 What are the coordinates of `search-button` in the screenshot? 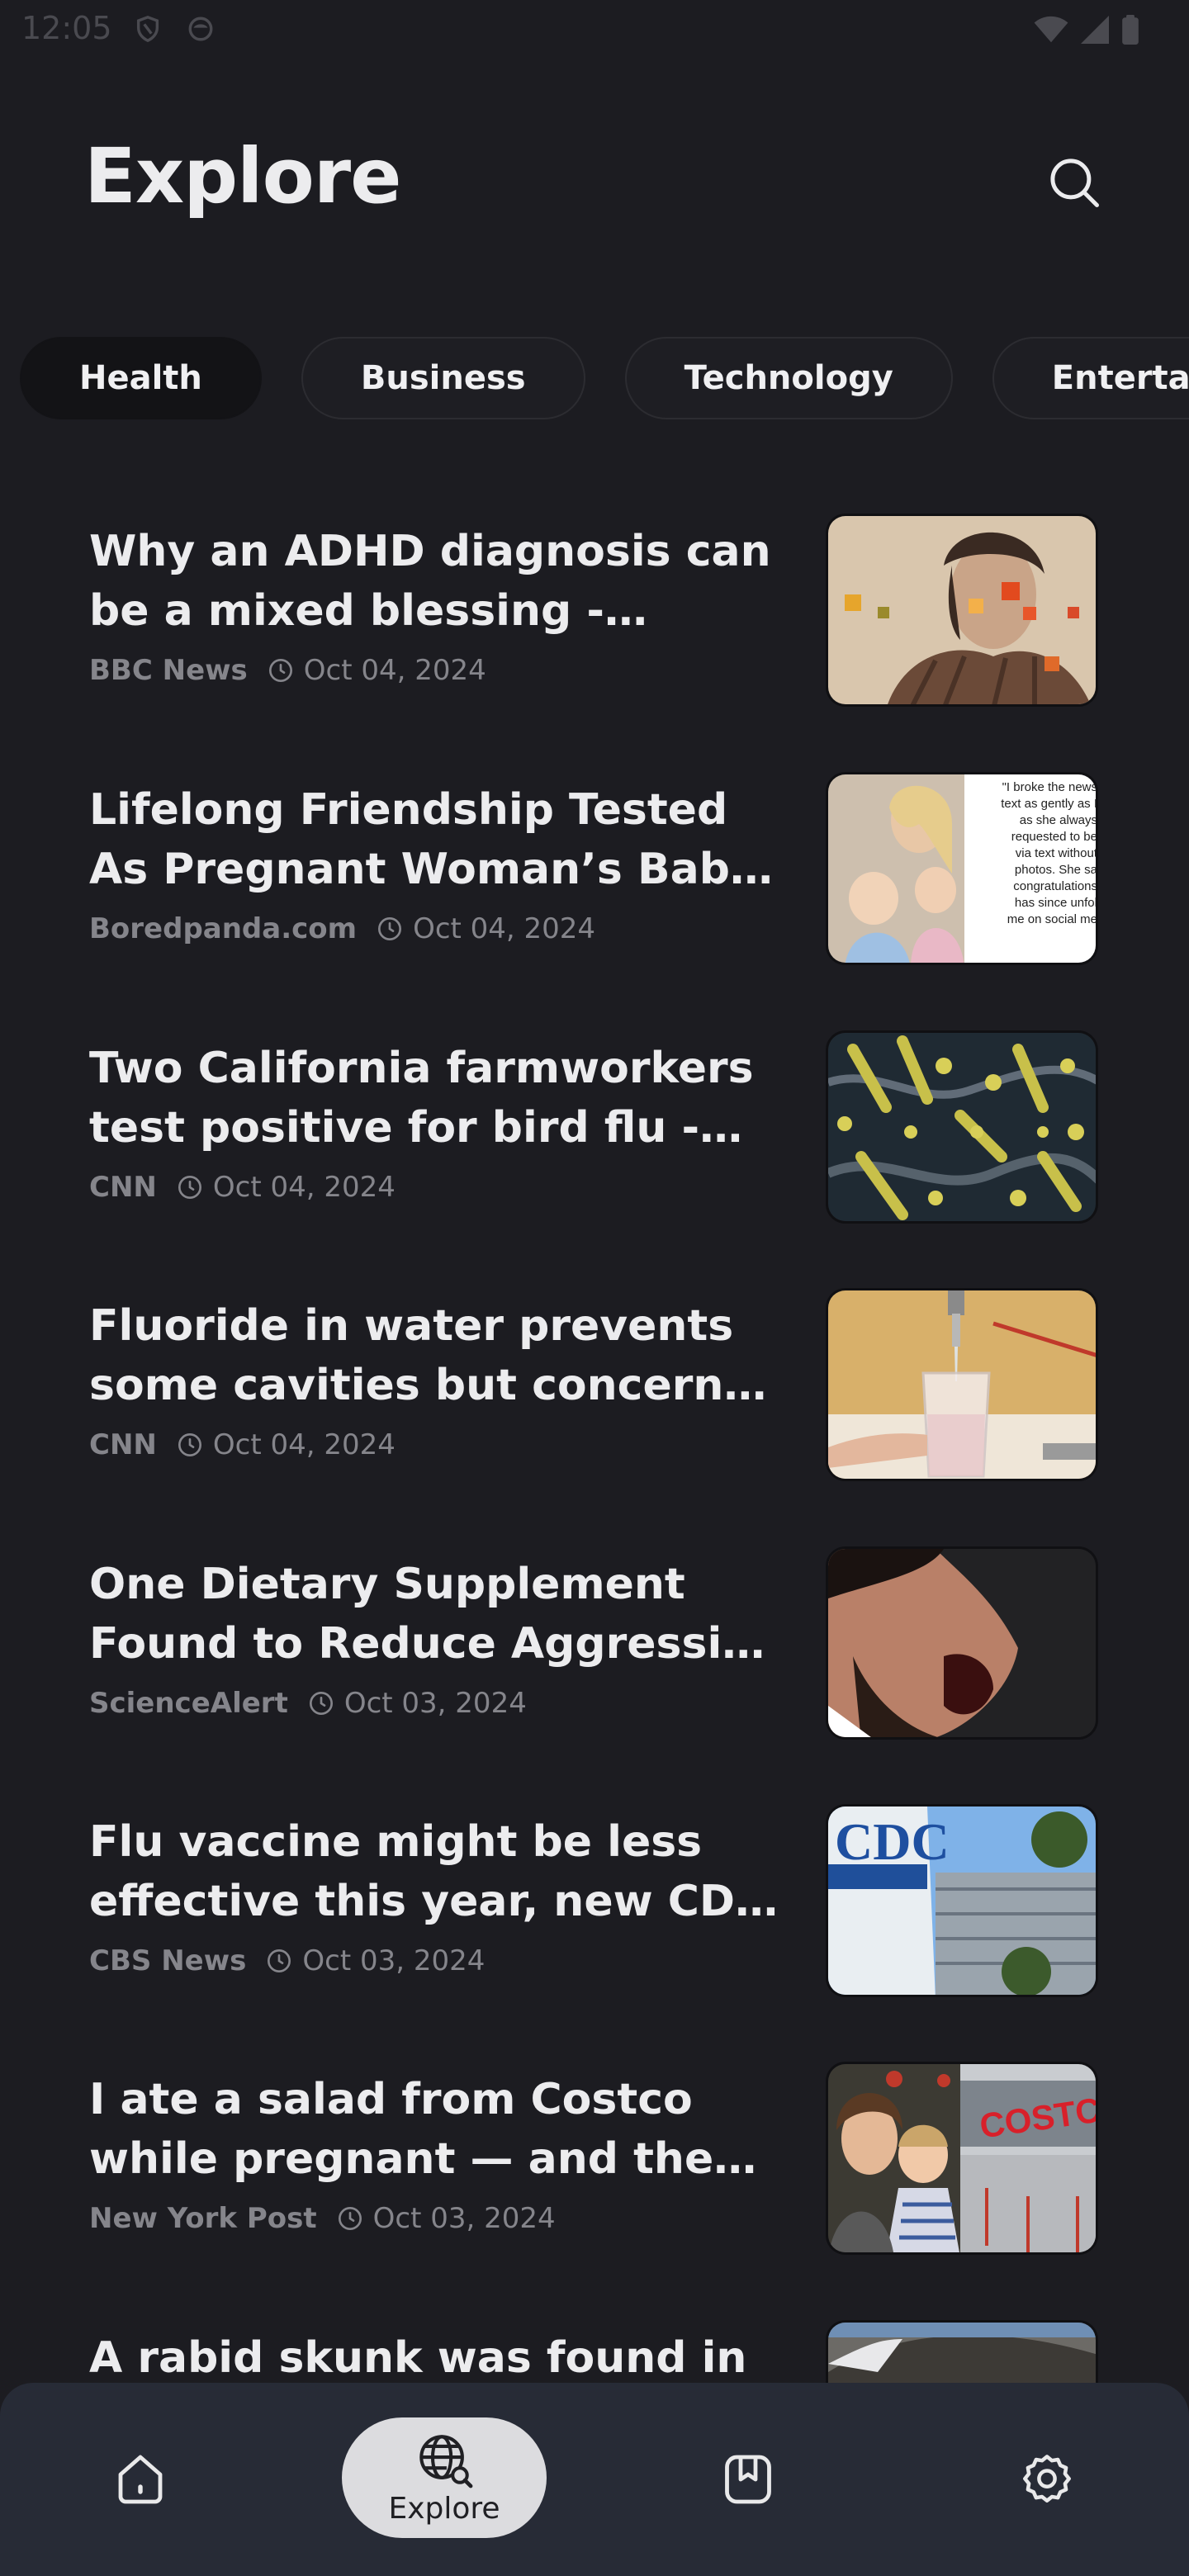 It's located at (1074, 182).